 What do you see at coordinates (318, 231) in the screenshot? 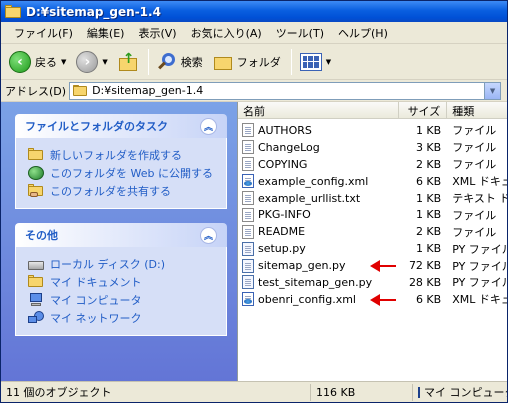
I see `file-name-cell: README` at bounding box center [318, 231].